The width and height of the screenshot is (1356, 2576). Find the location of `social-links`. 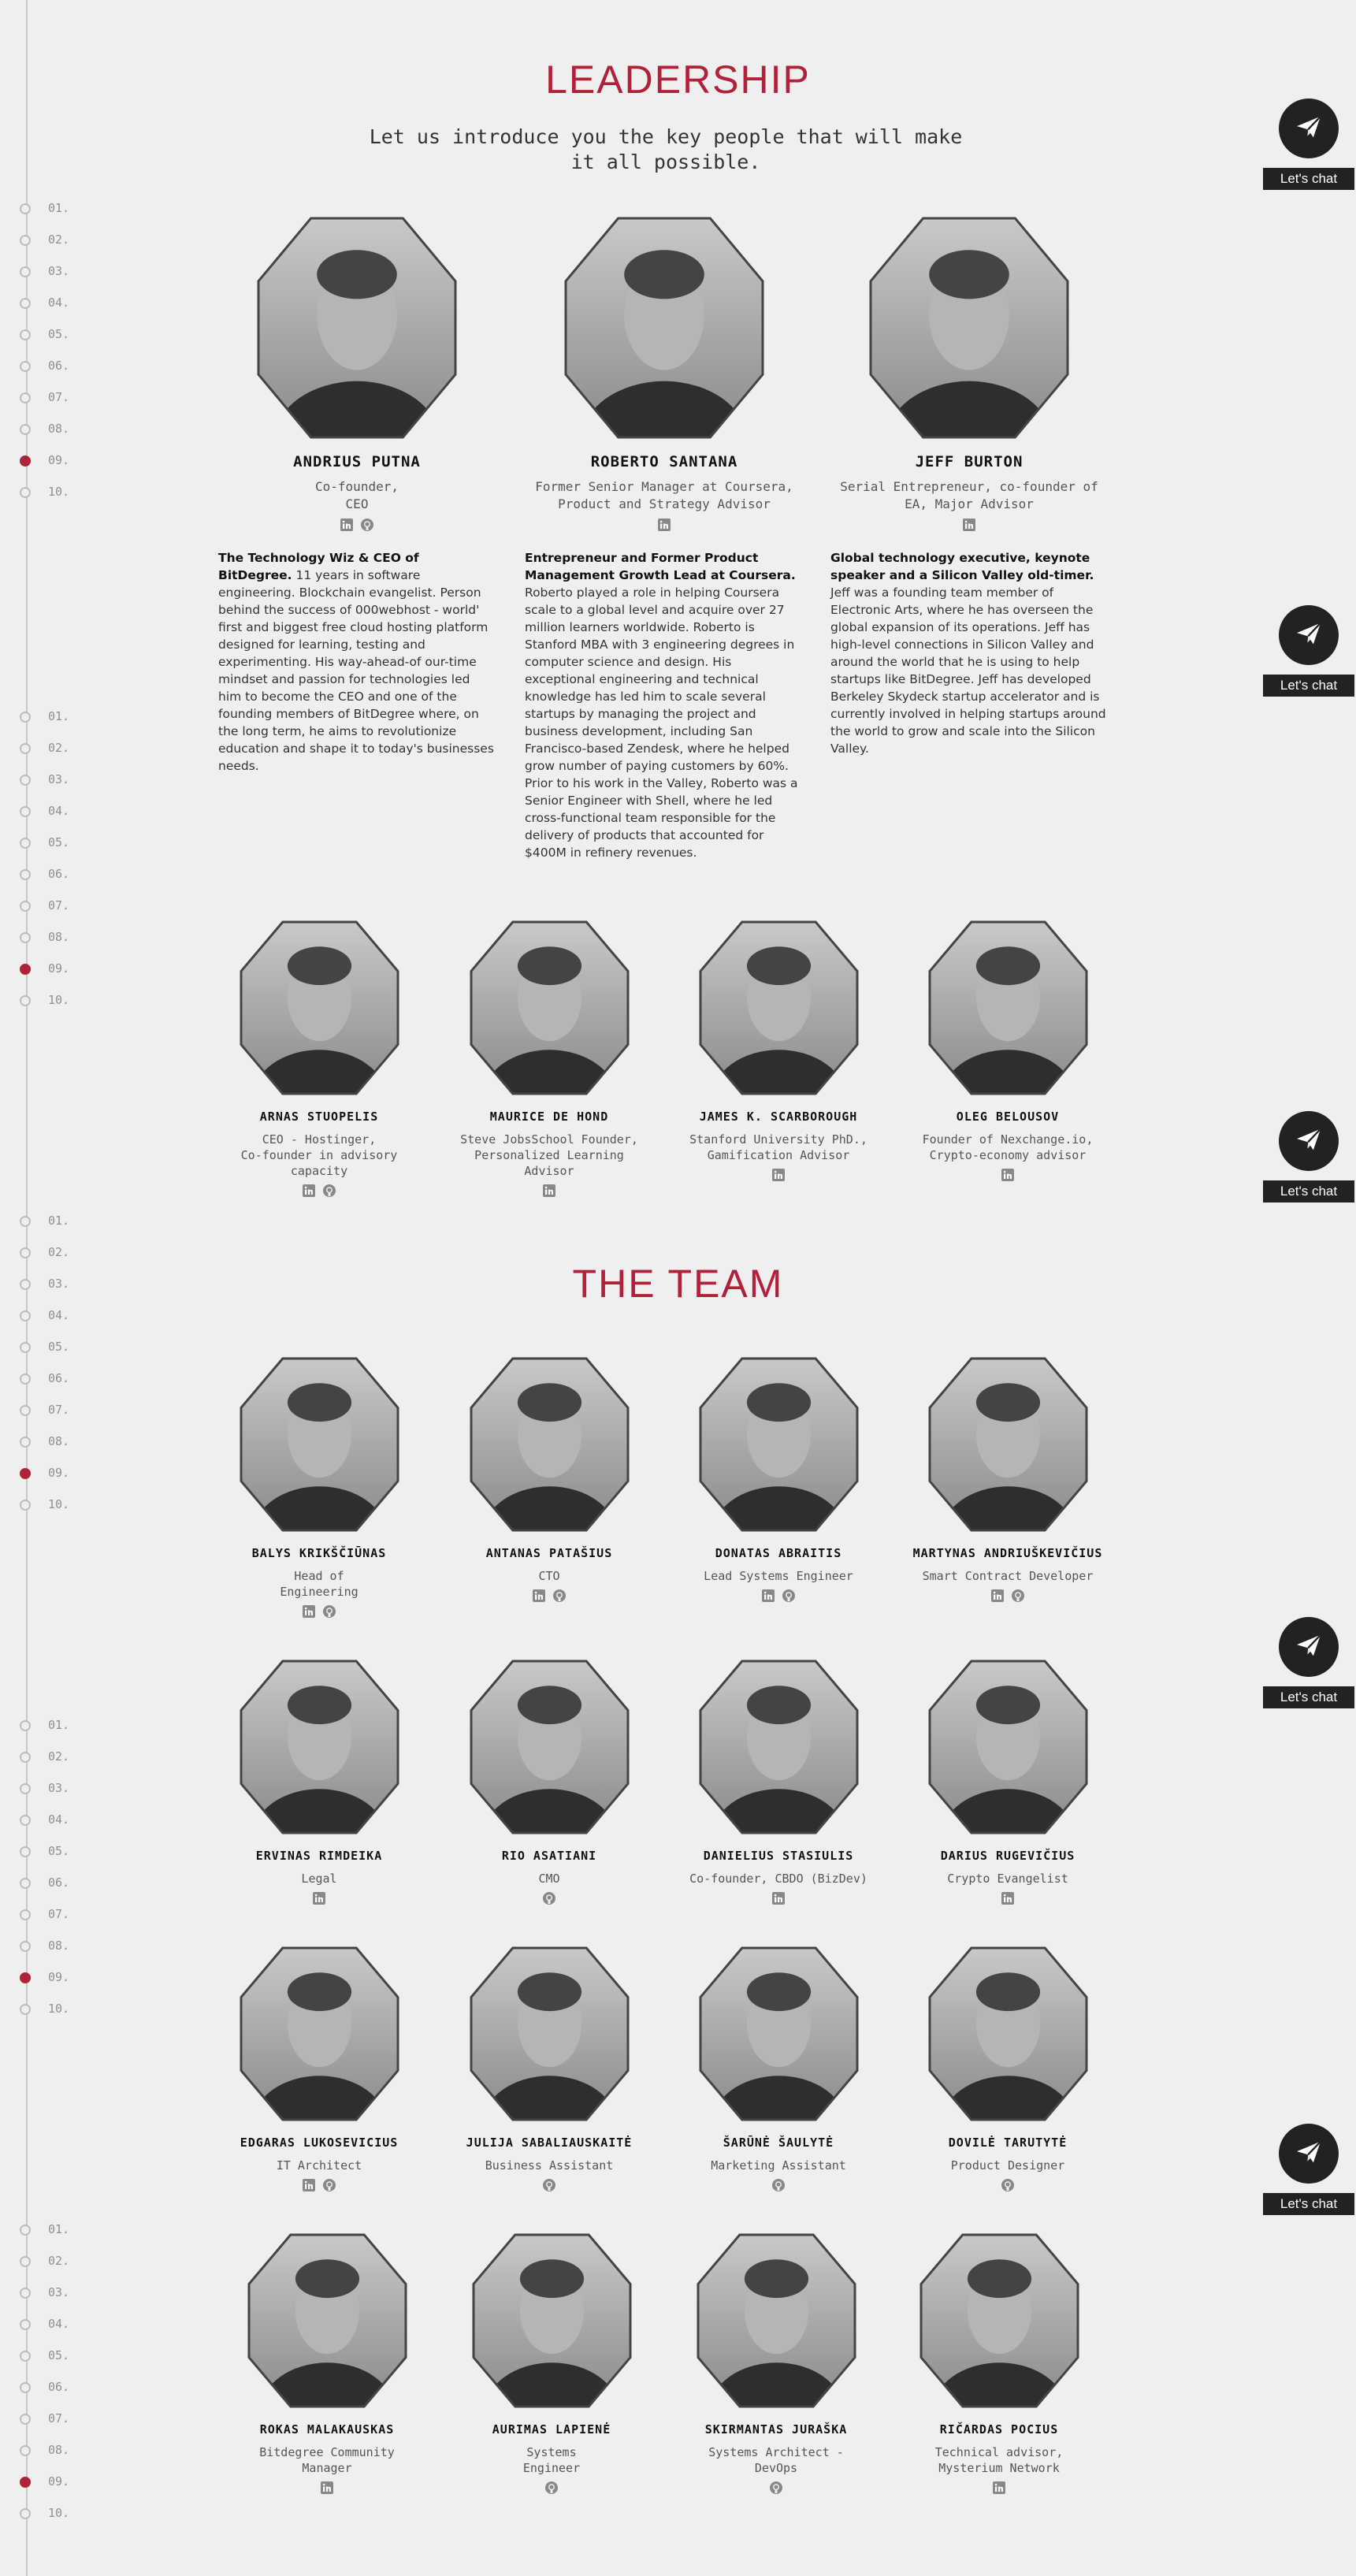

social-links is located at coordinates (549, 2186).